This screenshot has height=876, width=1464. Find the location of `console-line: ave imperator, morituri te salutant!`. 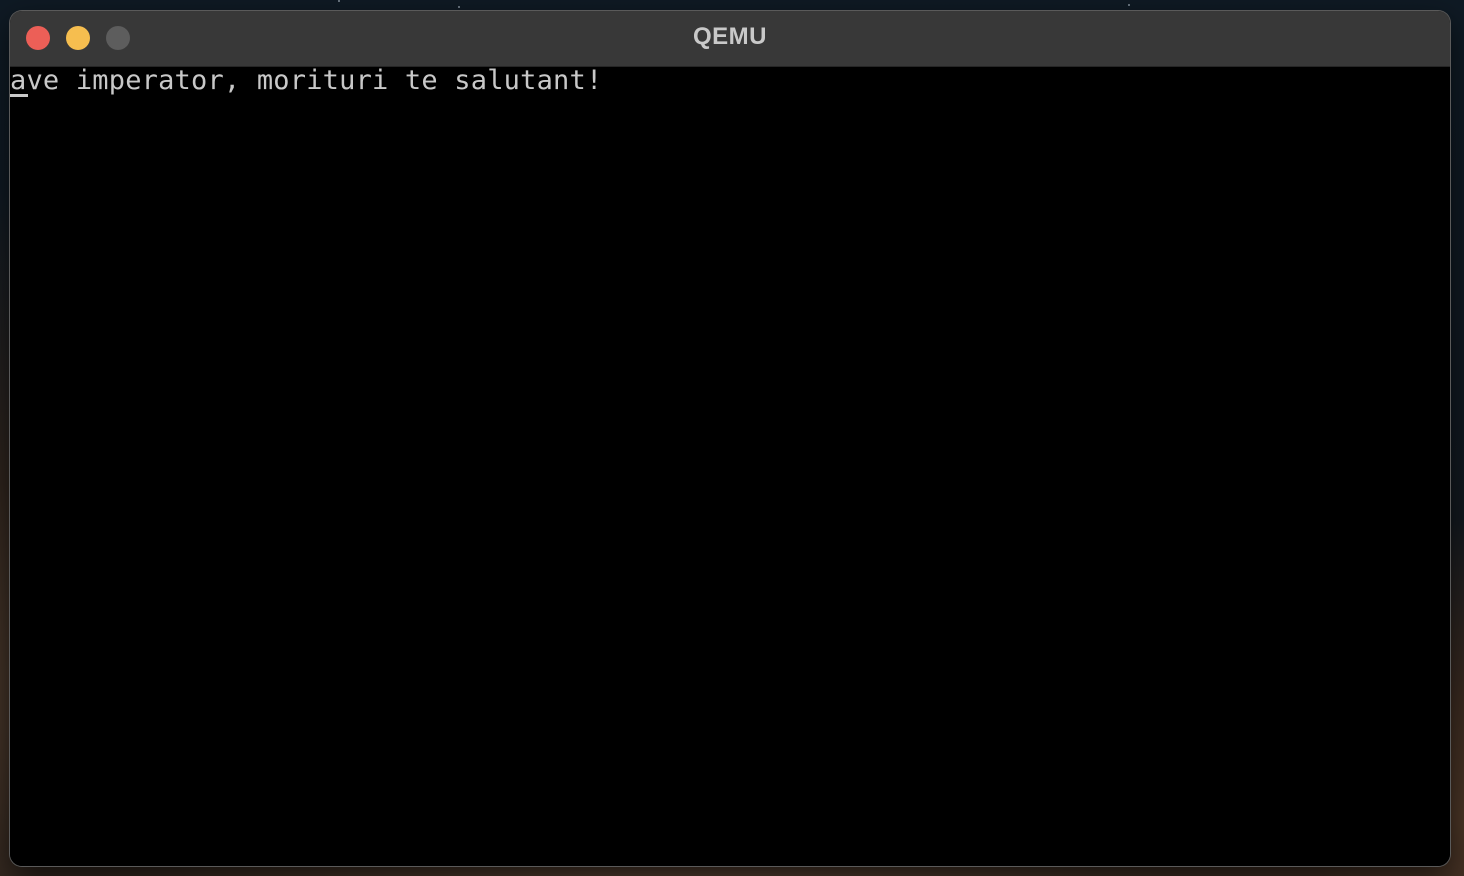

console-line: ave imperator, morituri te salutant! is located at coordinates (306, 80).